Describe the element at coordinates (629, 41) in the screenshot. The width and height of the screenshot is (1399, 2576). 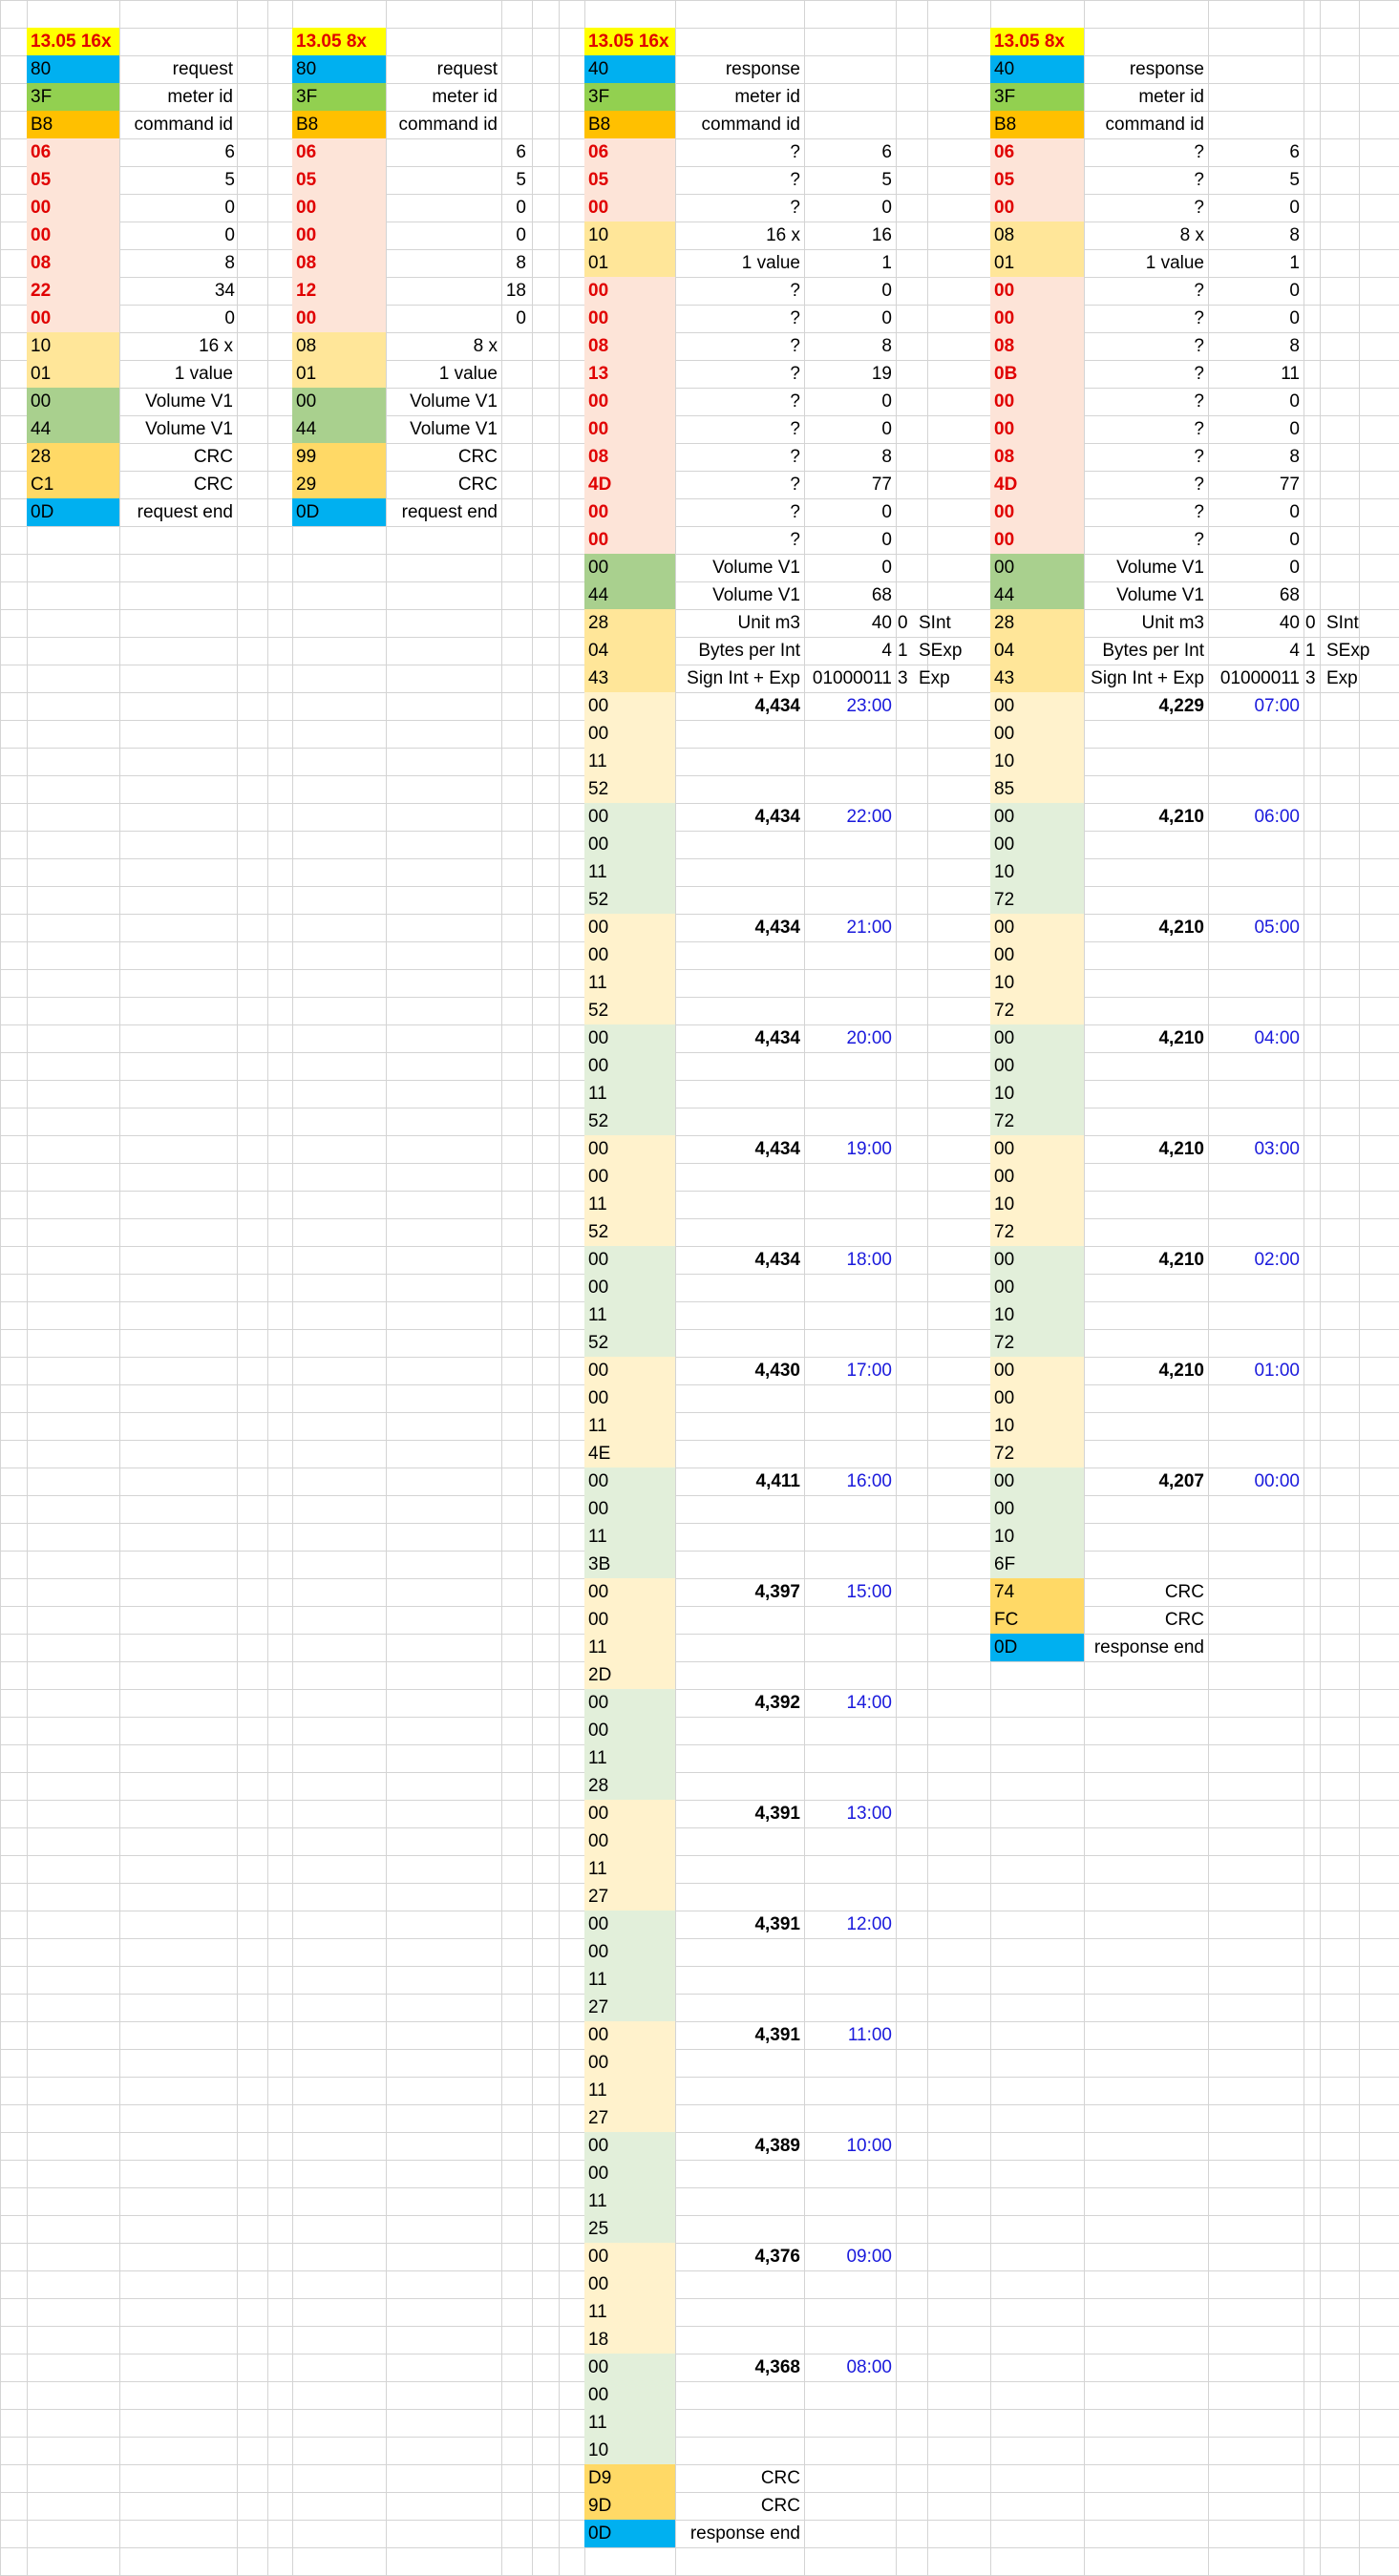
I see `table-title: 13.05 16x` at that location.